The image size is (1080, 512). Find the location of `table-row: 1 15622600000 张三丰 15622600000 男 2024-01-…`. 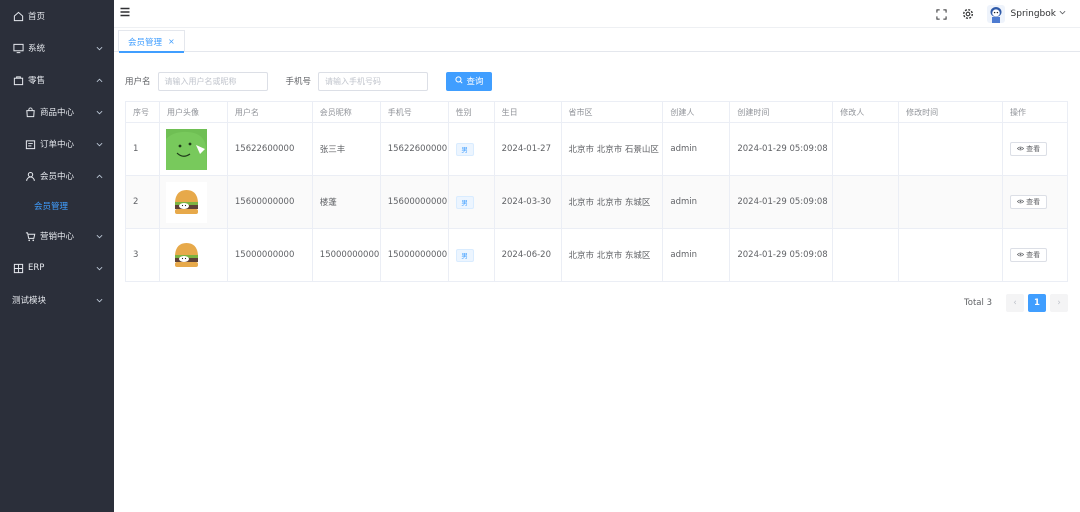

table-row: 1 15622600000 张三丰 15622600000 男 2024-01-… is located at coordinates (597, 149).